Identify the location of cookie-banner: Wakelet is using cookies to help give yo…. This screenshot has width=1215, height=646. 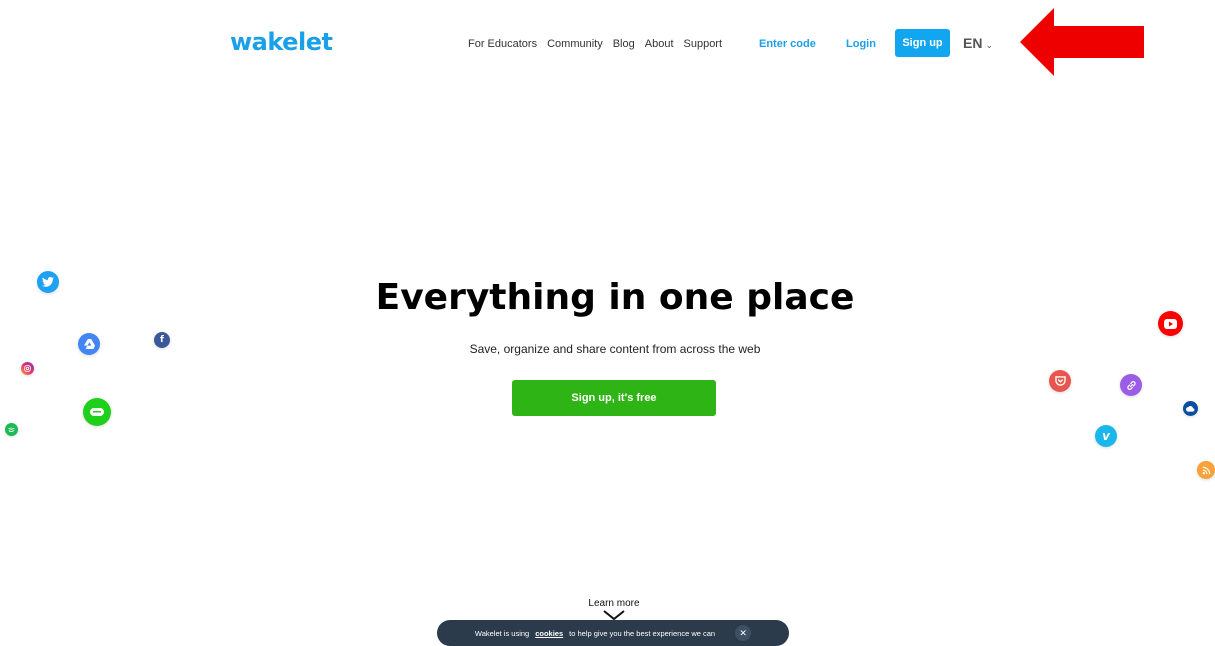
(613, 633).